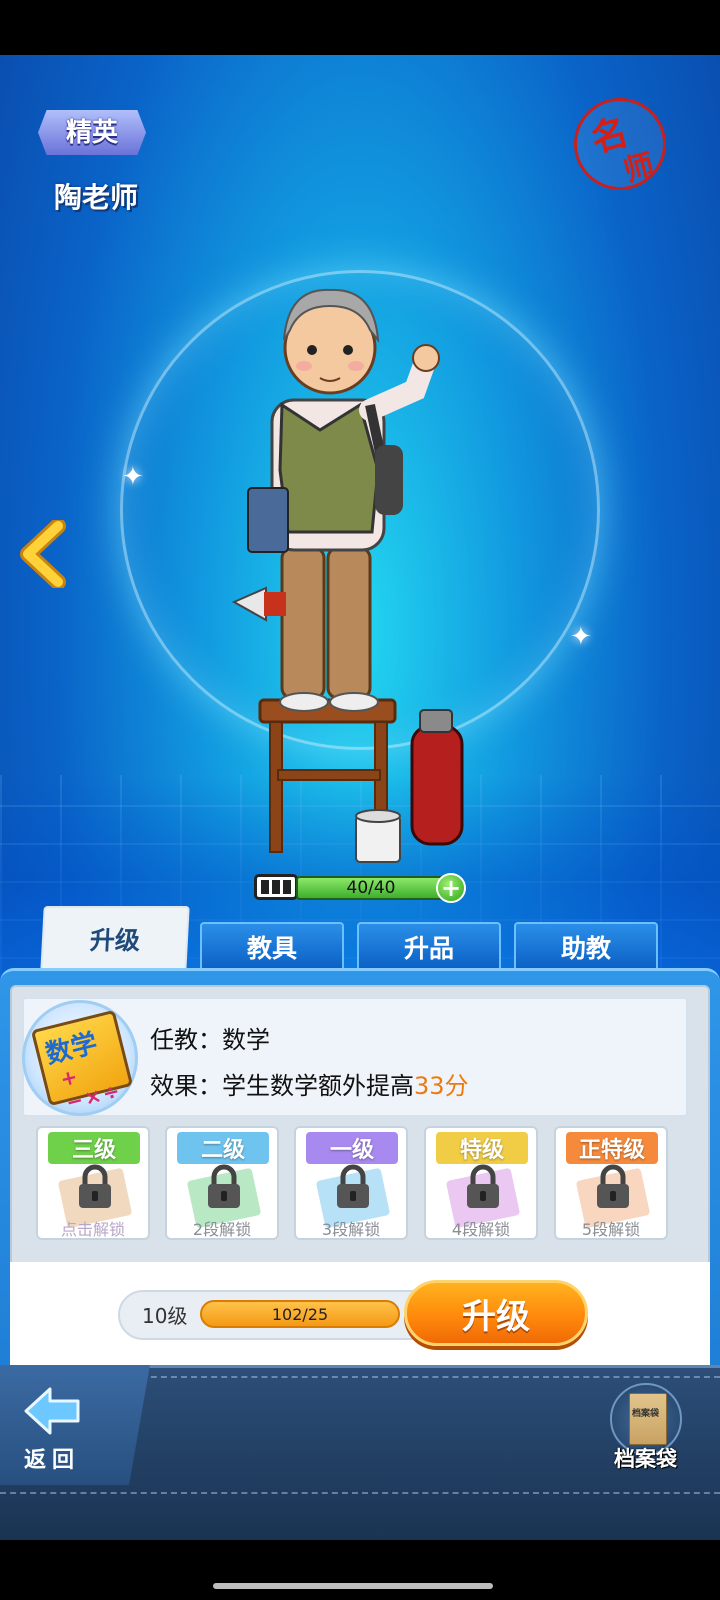  What do you see at coordinates (638, 168) in the screenshot?
I see `seal-char-2: 师` at bounding box center [638, 168].